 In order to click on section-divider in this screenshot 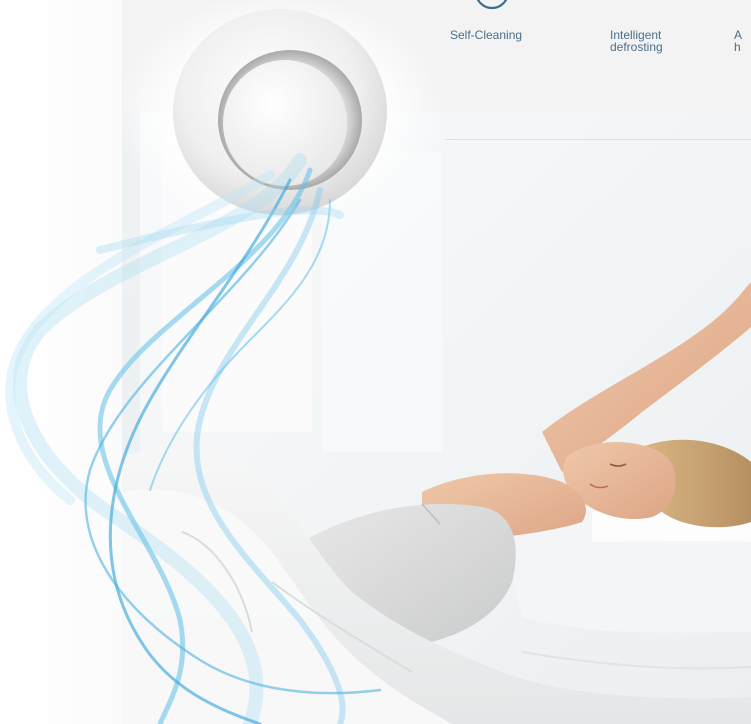, I will do `click(598, 139)`.